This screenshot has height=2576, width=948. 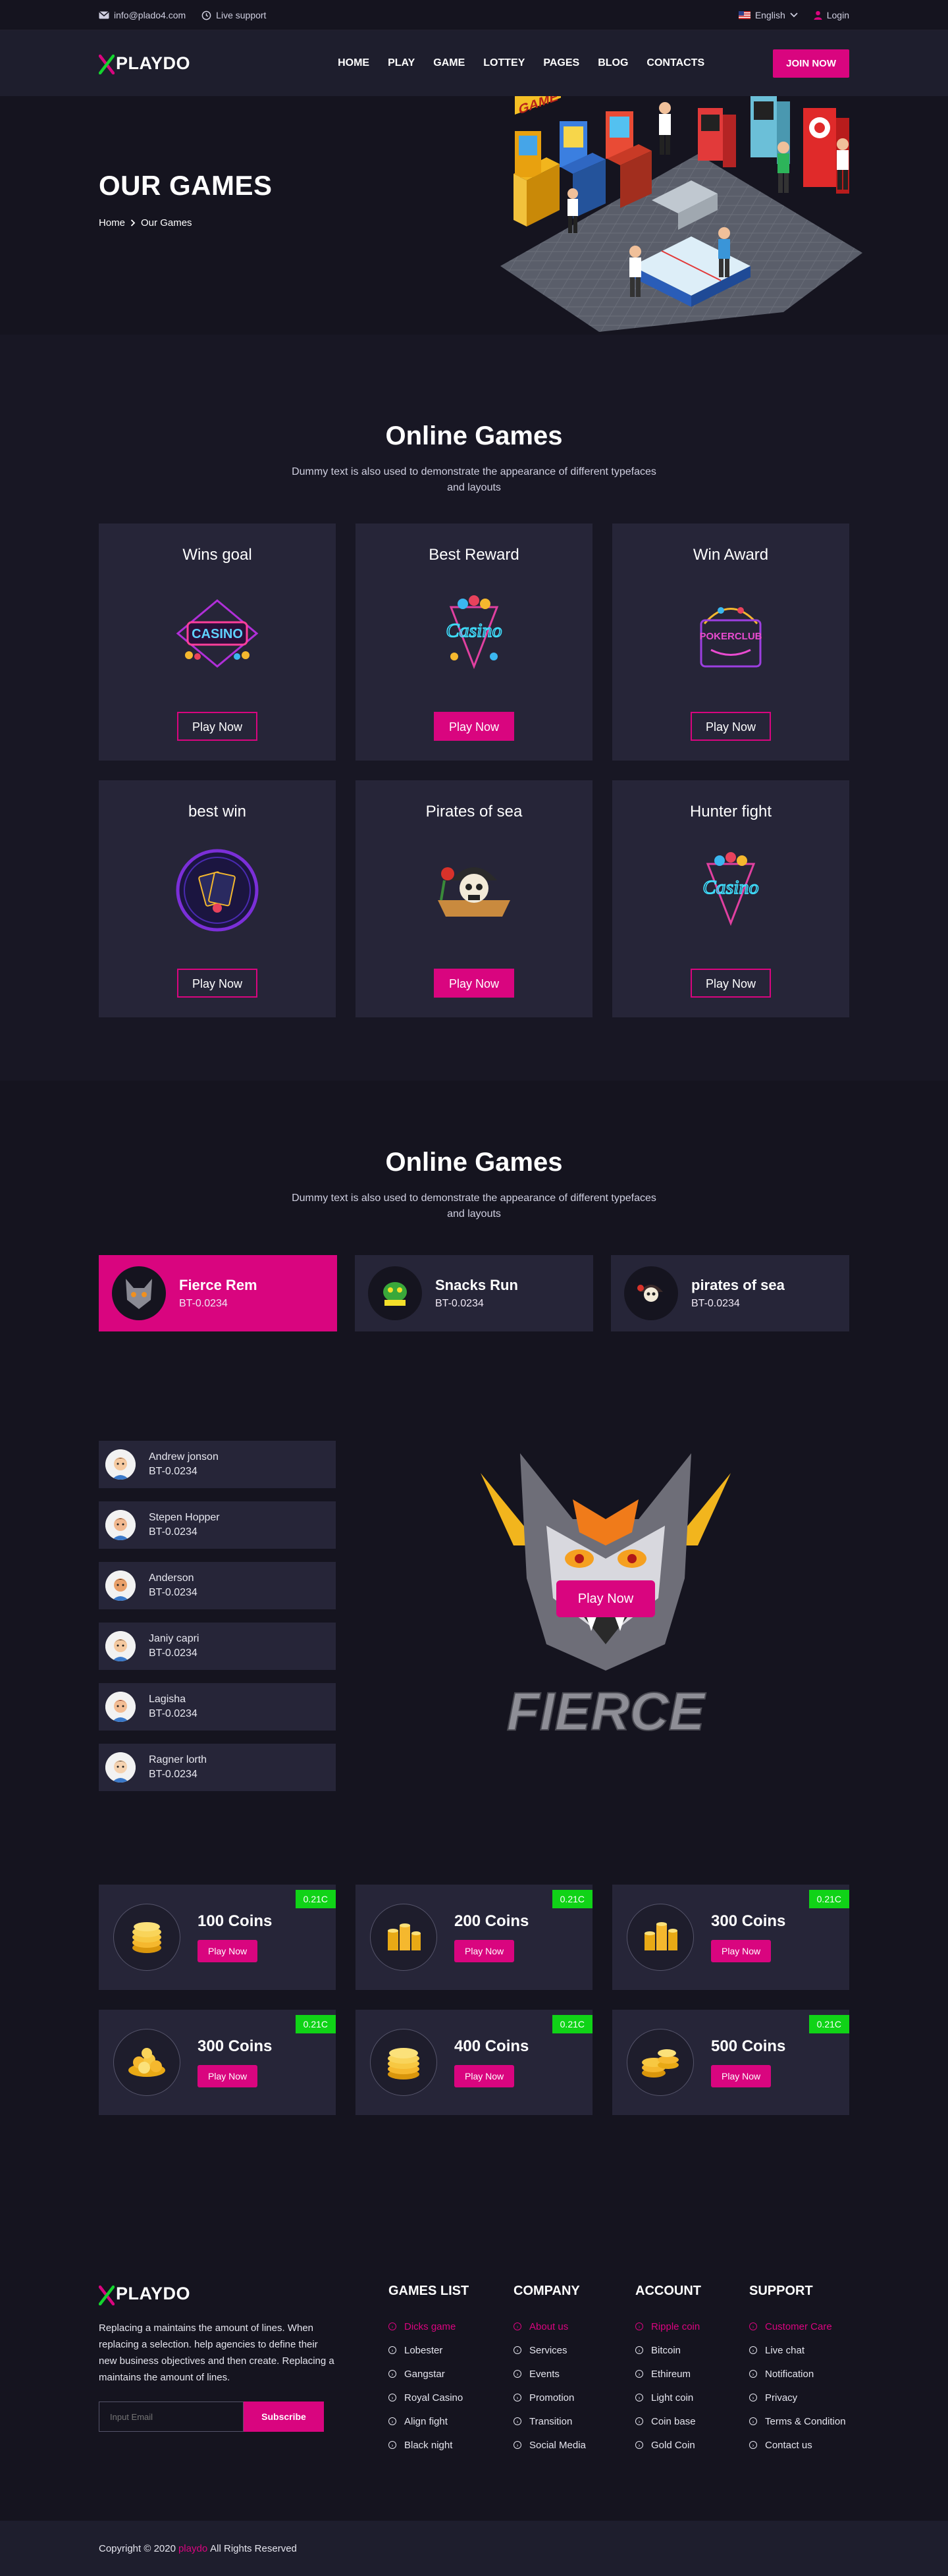 What do you see at coordinates (748, 1921) in the screenshot?
I see `coin-title: 300 Coins` at bounding box center [748, 1921].